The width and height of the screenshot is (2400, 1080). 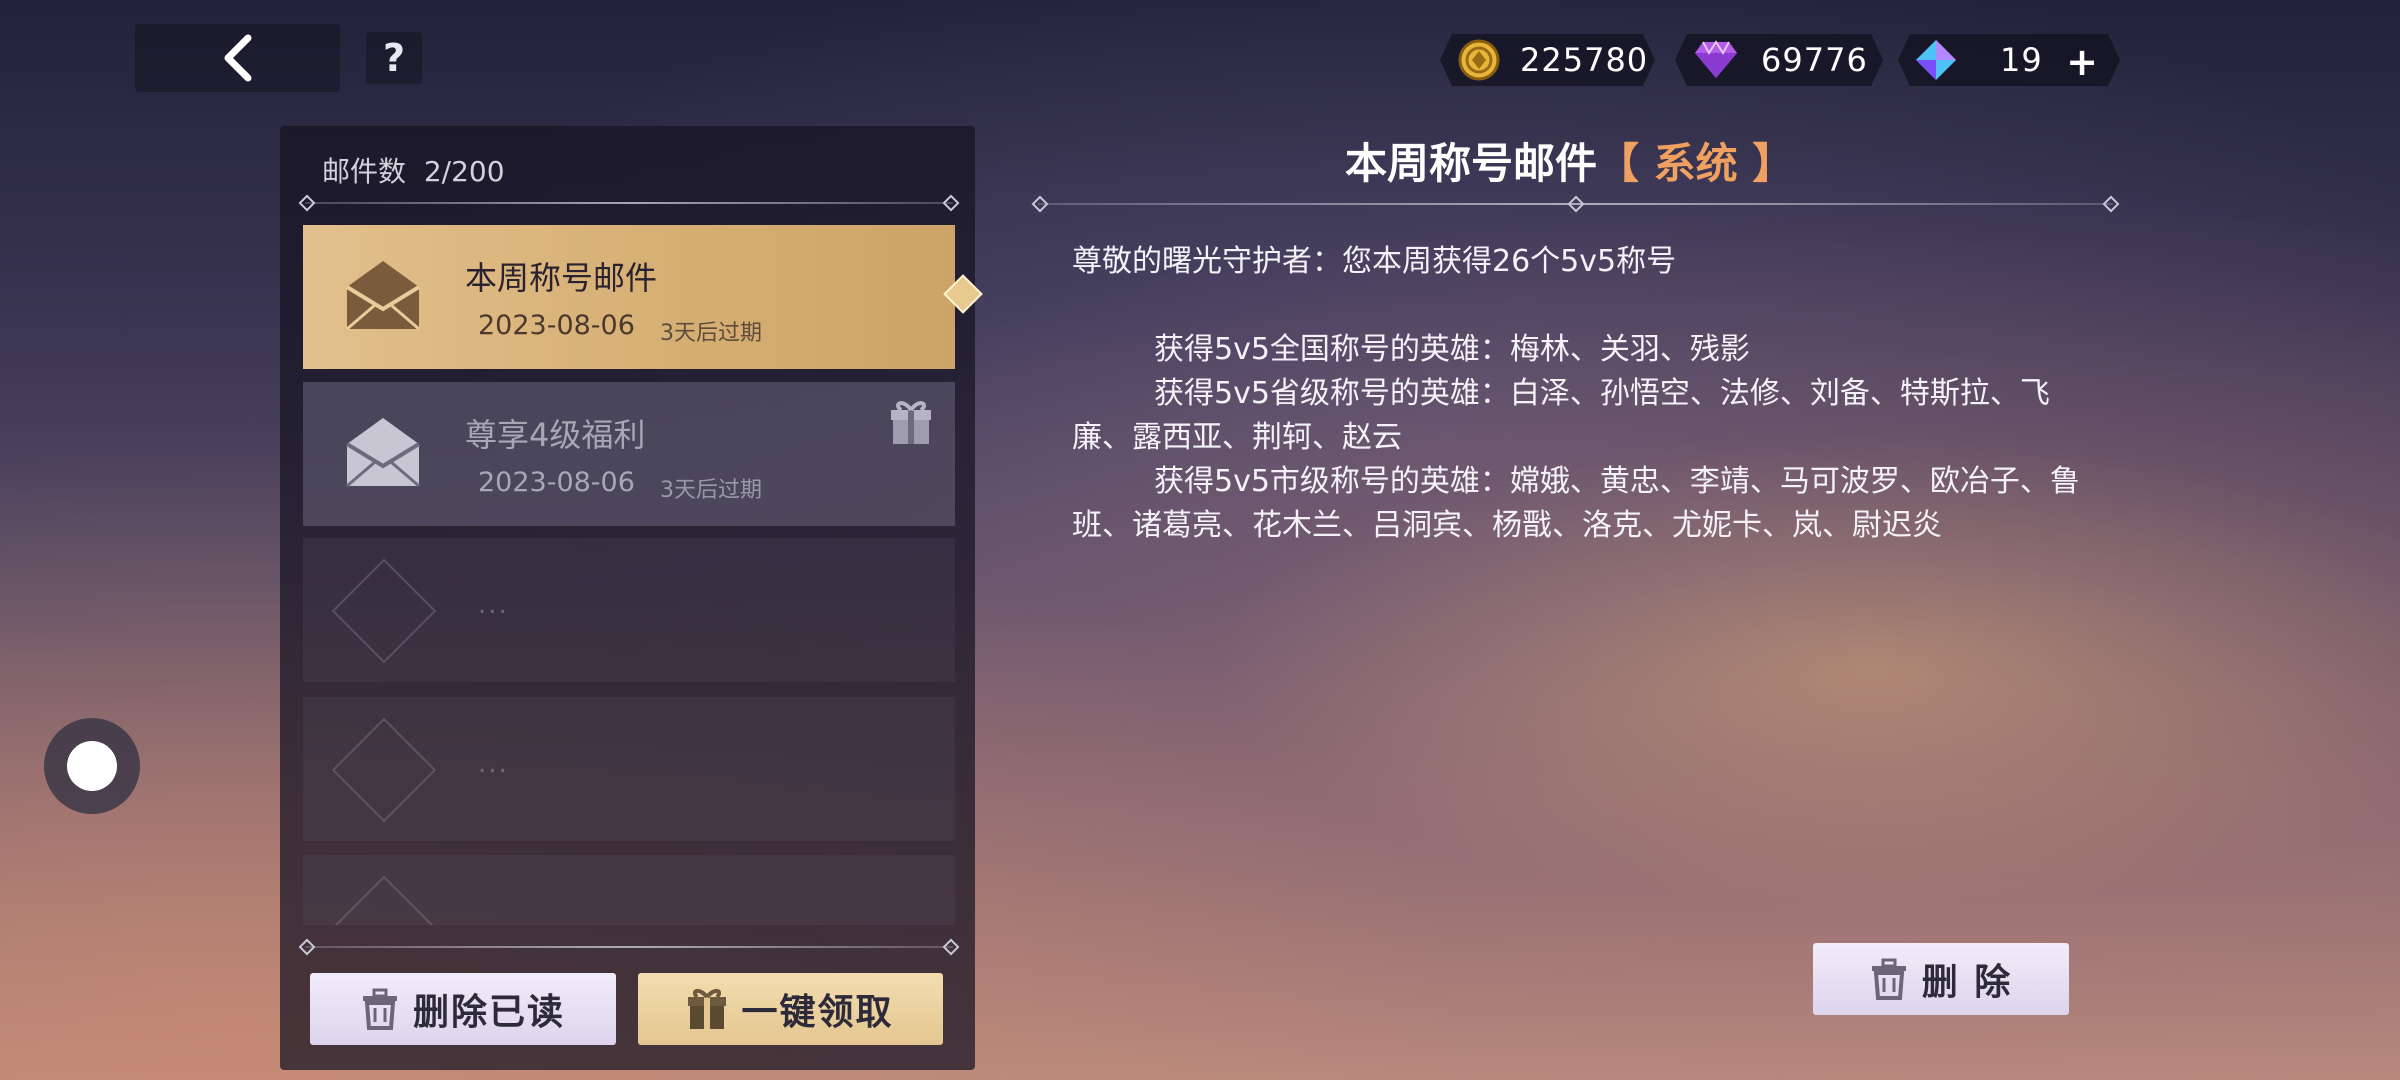 I want to click on detail-divider, so click(x=1575, y=204).